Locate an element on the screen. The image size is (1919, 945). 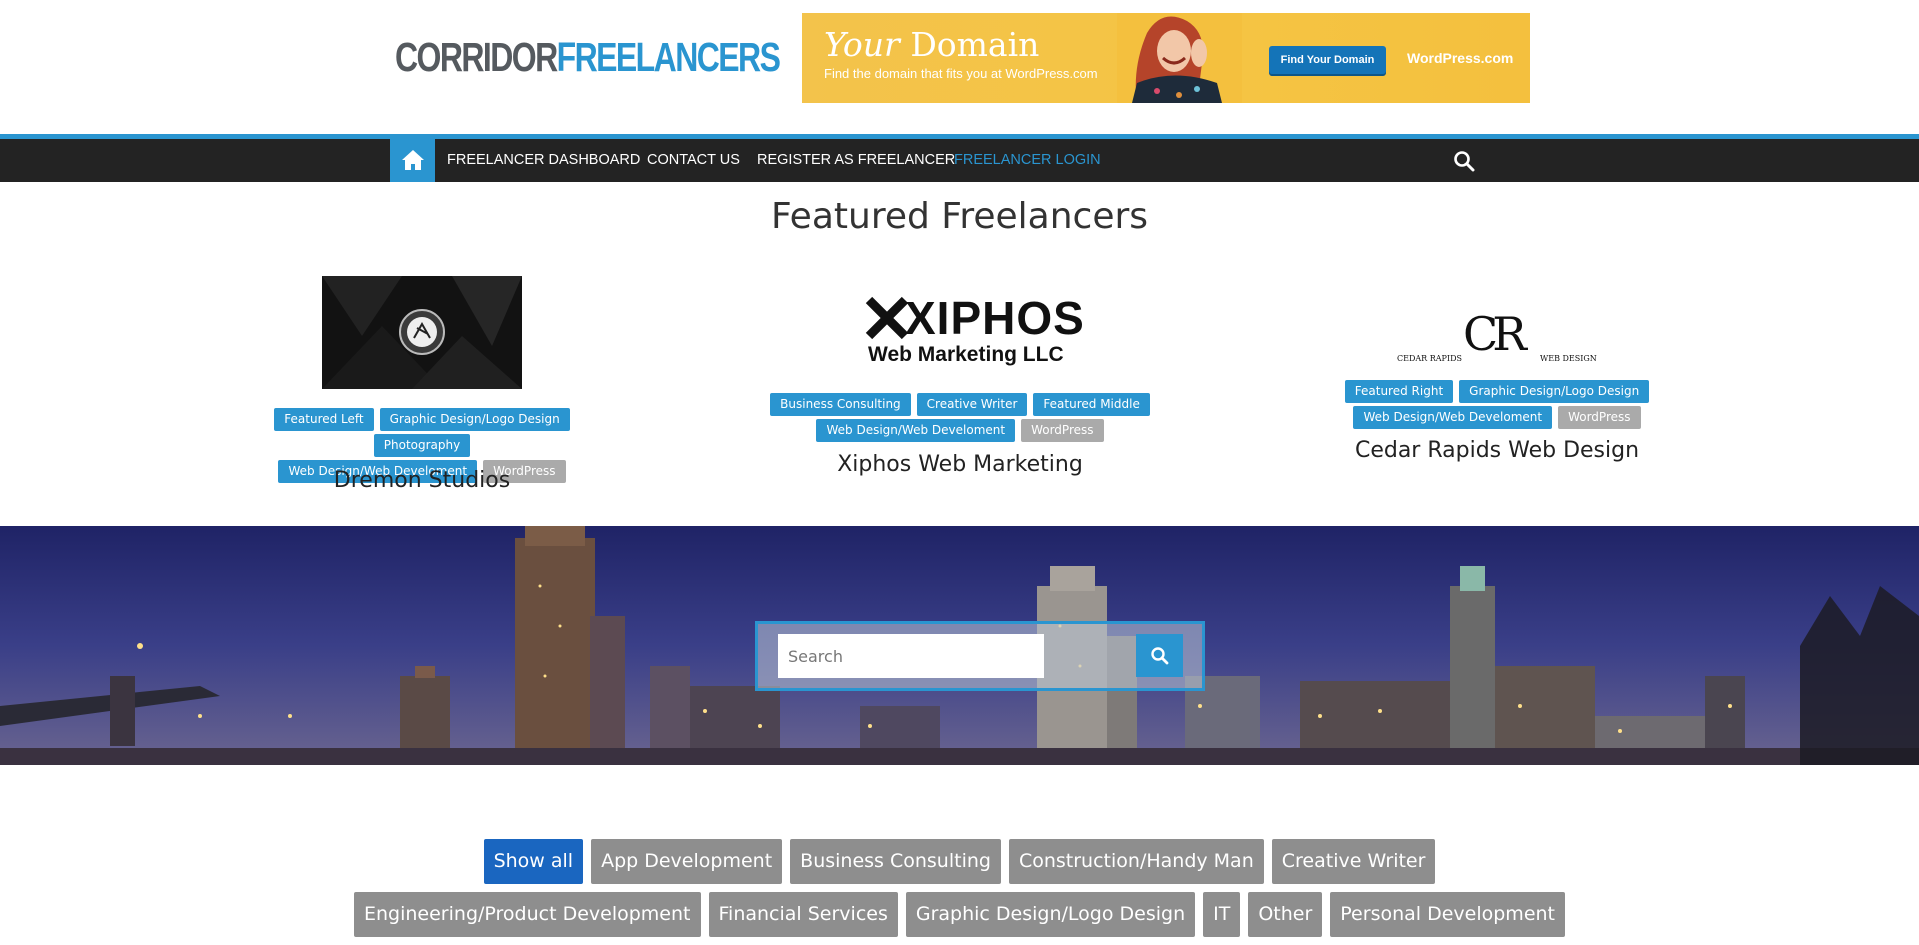
cedar-rapids-logo-image: CEDAR RAPIDS CR WEB DESIGN is located at coordinates (1497, 338).